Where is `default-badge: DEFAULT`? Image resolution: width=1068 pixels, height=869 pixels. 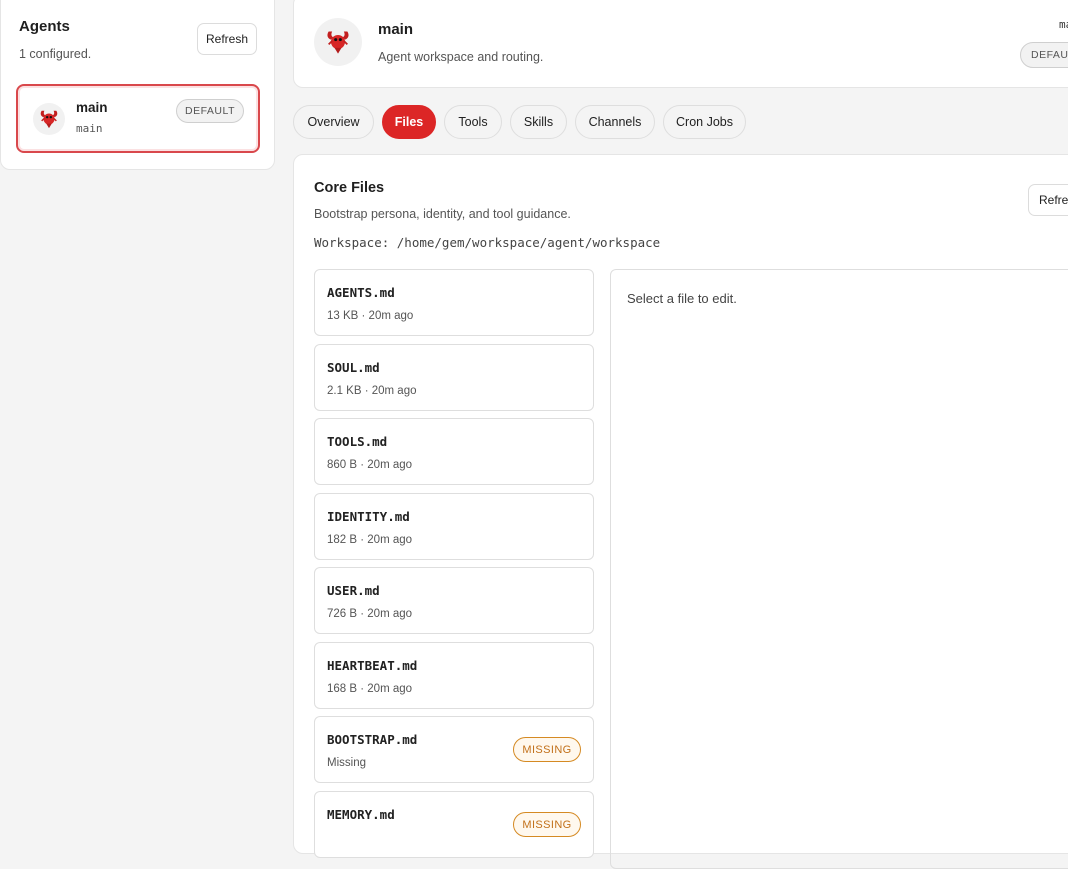
default-badge: DEFAULT is located at coordinates (210, 111).